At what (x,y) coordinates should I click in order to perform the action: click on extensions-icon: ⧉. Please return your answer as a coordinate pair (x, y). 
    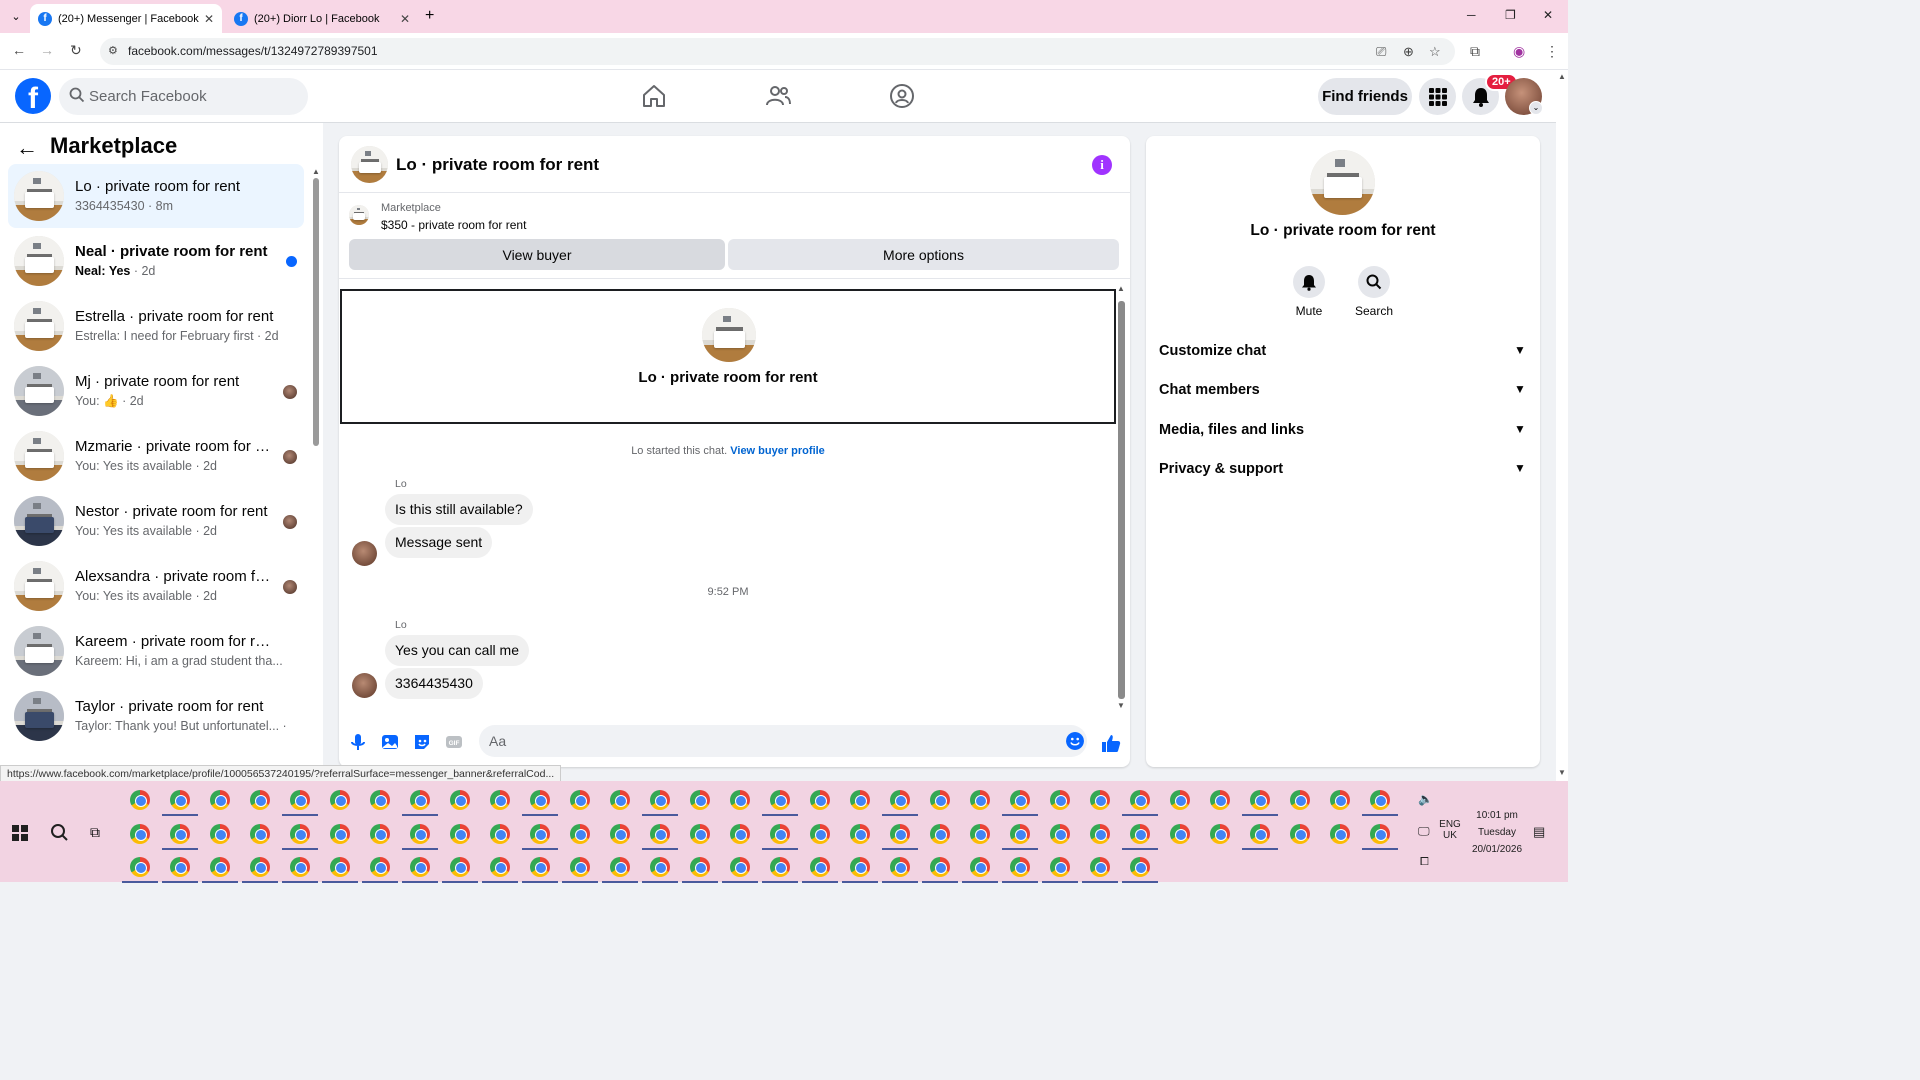
    Looking at the image, I should click on (1475, 51).